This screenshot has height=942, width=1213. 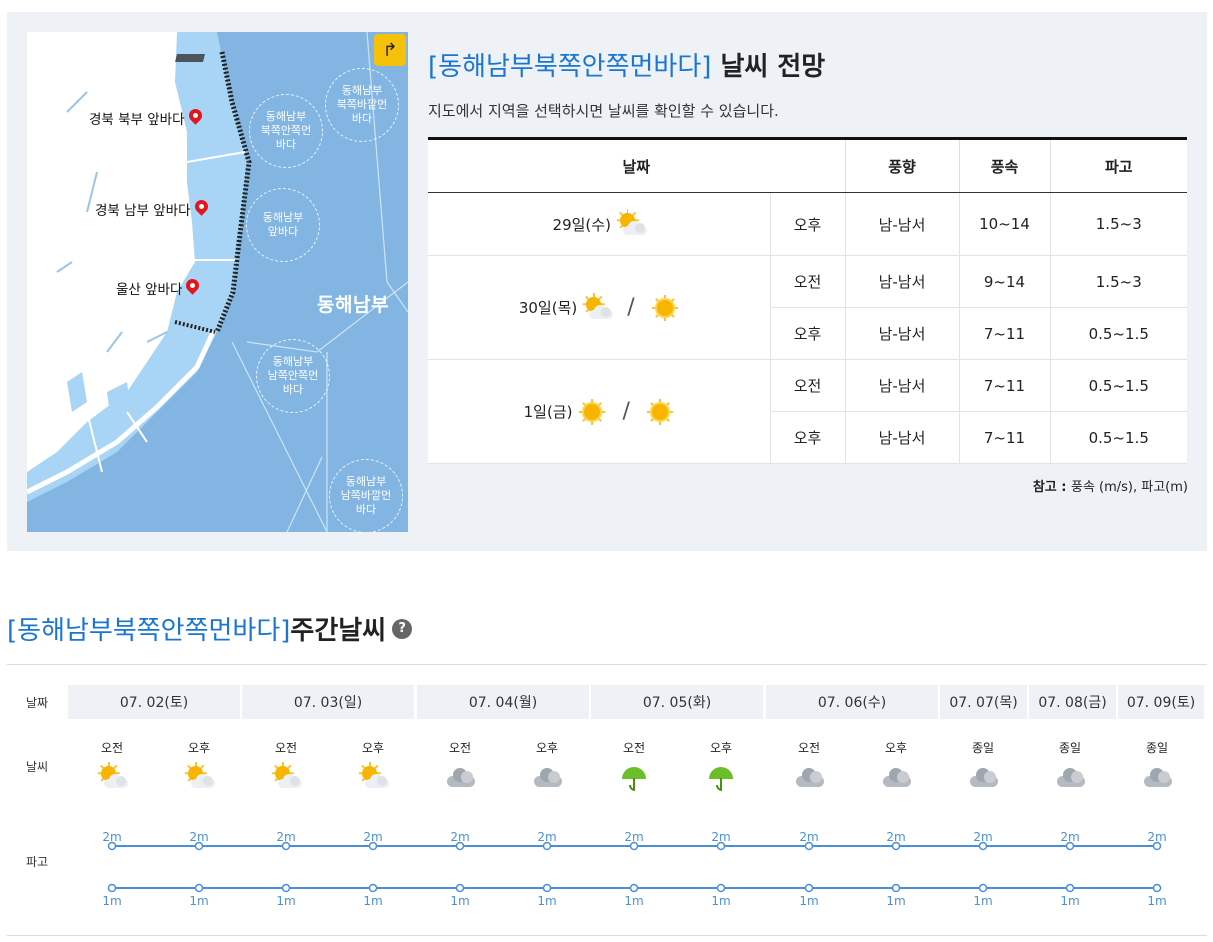 What do you see at coordinates (603, 111) in the screenshot?
I see `forecast-subtitle: 지도에서 지역을 선택하시면 날씨를 확인할 수 있습니다.` at bounding box center [603, 111].